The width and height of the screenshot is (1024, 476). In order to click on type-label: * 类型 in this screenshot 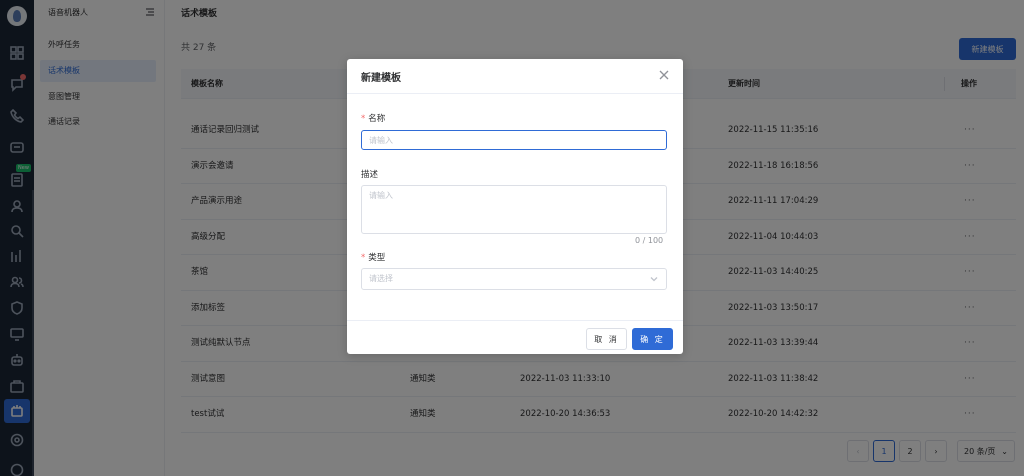, I will do `click(373, 257)`.